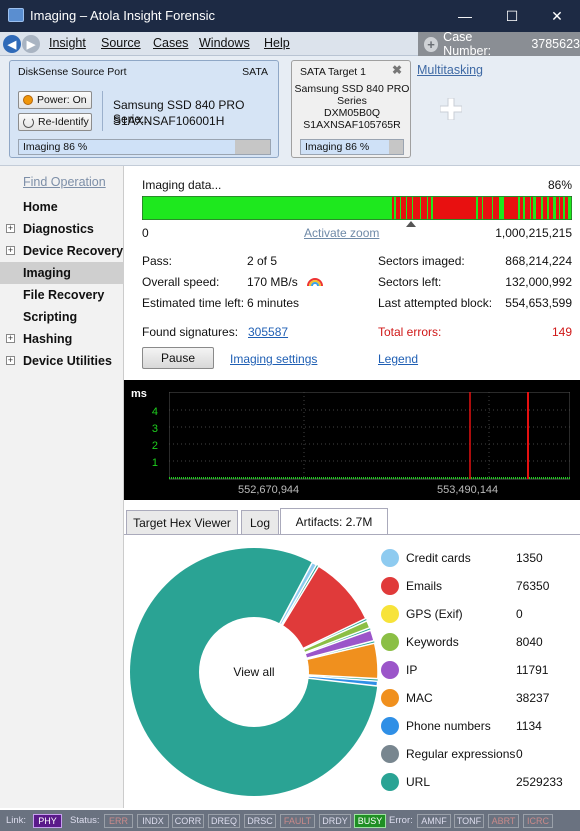  What do you see at coordinates (62, 273) in the screenshot?
I see `sidebar-item-imaging: Imaging` at bounding box center [62, 273].